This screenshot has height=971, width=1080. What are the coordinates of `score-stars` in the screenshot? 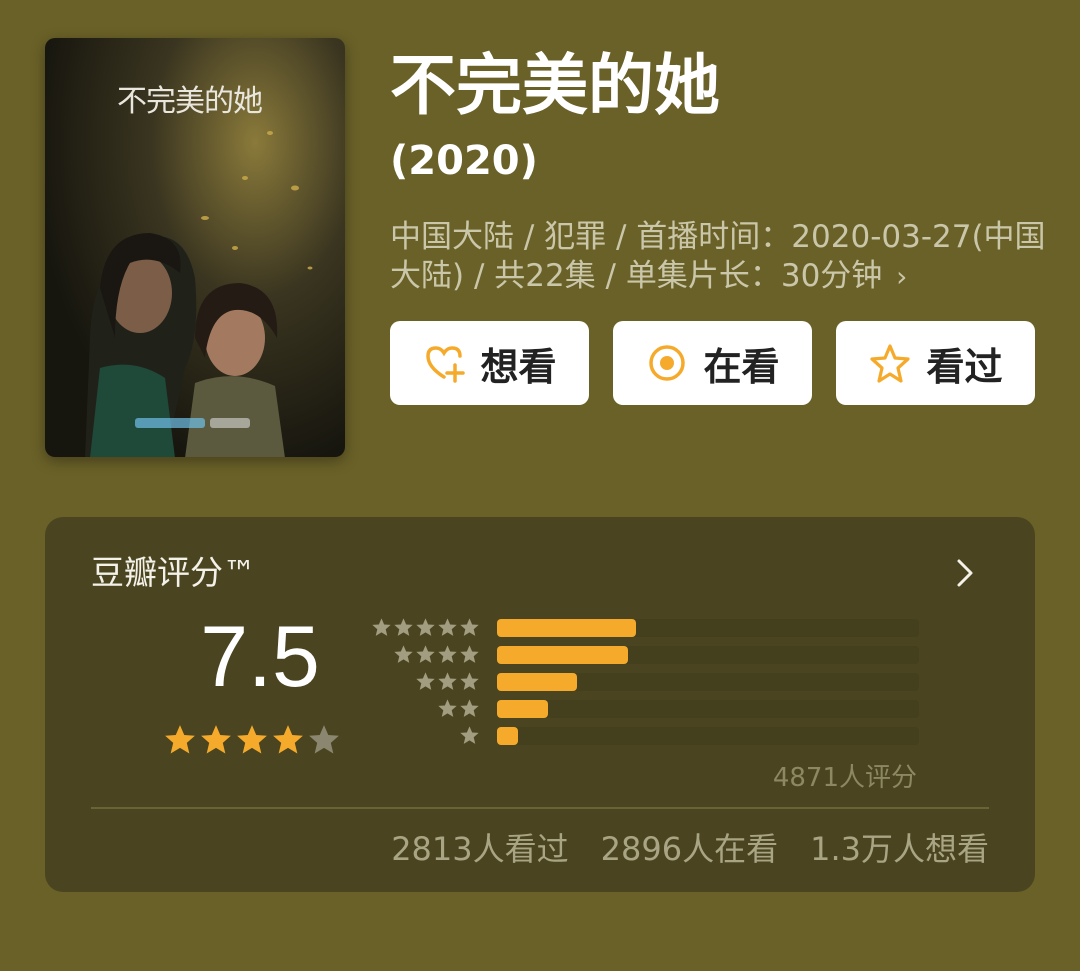 It's located at (252, 740).